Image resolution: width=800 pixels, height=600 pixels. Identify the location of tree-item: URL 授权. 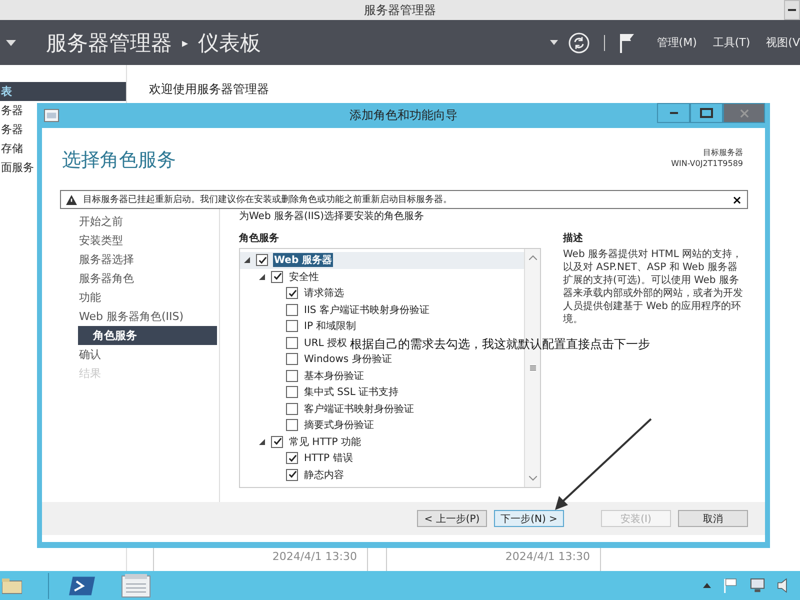
(325, 343).